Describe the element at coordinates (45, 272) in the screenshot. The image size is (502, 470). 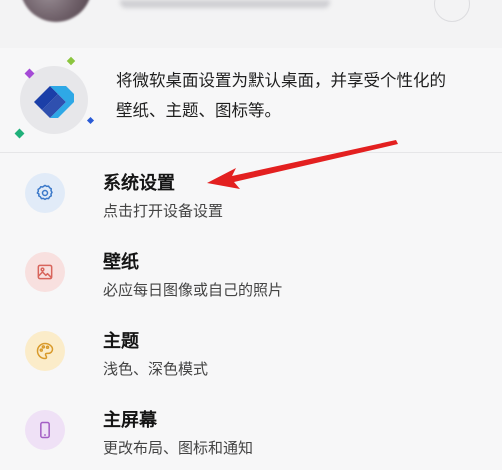
I see `image-icon` at that location.